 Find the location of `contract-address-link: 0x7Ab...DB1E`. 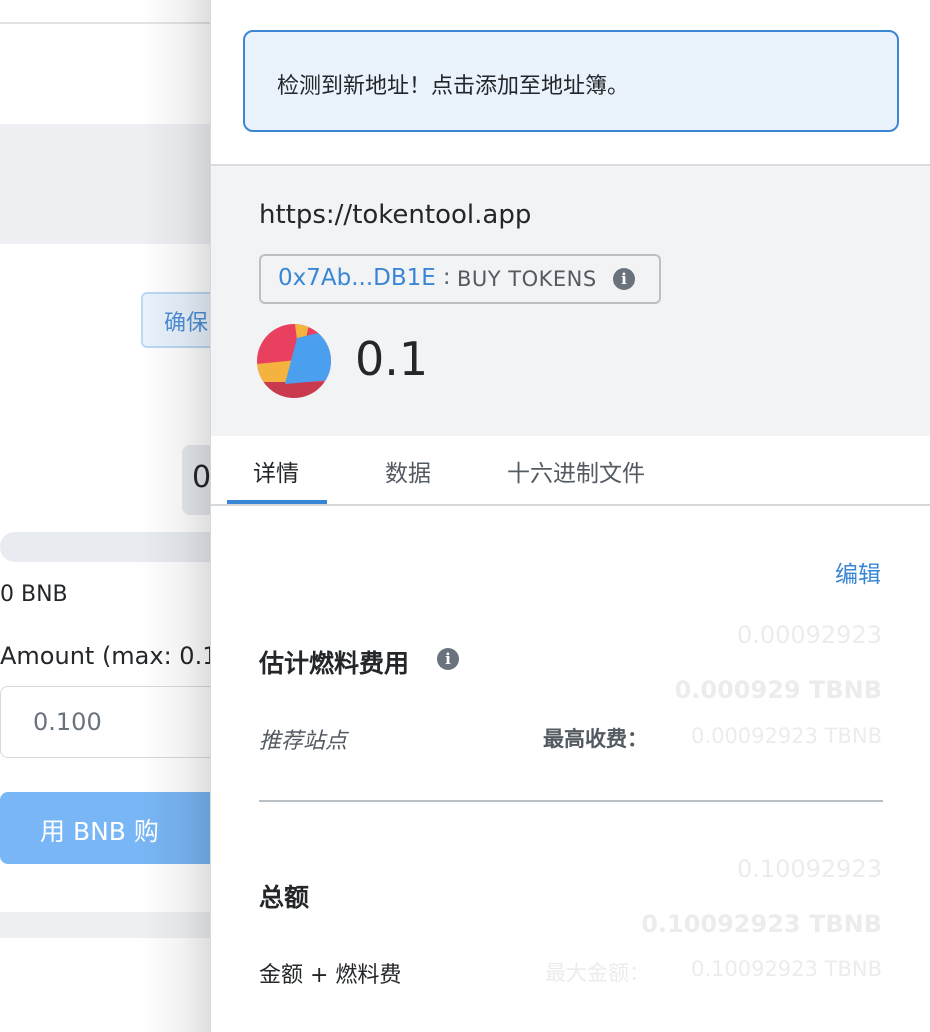

contract-address-link: 0x7Ab...DB1E is located at coordinates (357, 278).